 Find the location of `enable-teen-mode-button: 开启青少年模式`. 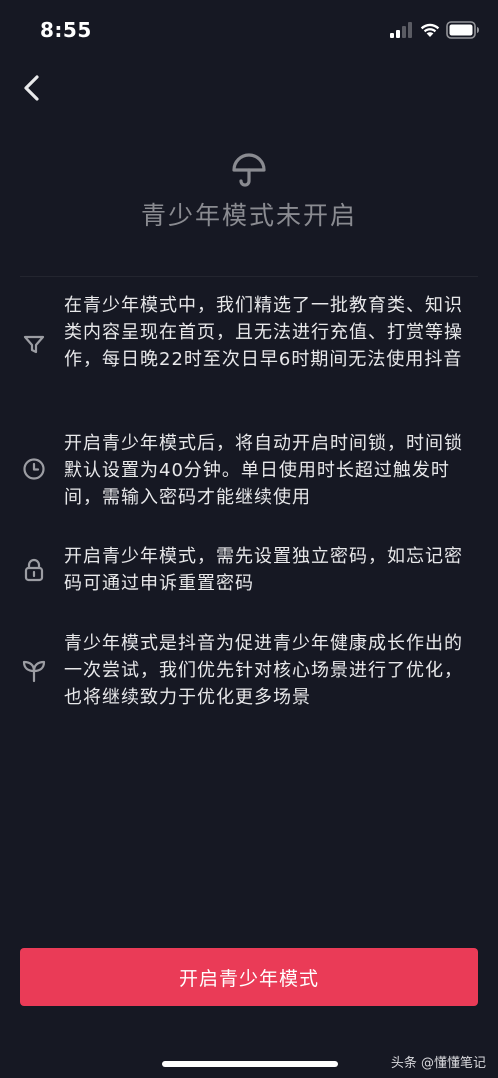

enable-teen-mode-button: 开启青少年模式 is located at coordinates (249, 977).